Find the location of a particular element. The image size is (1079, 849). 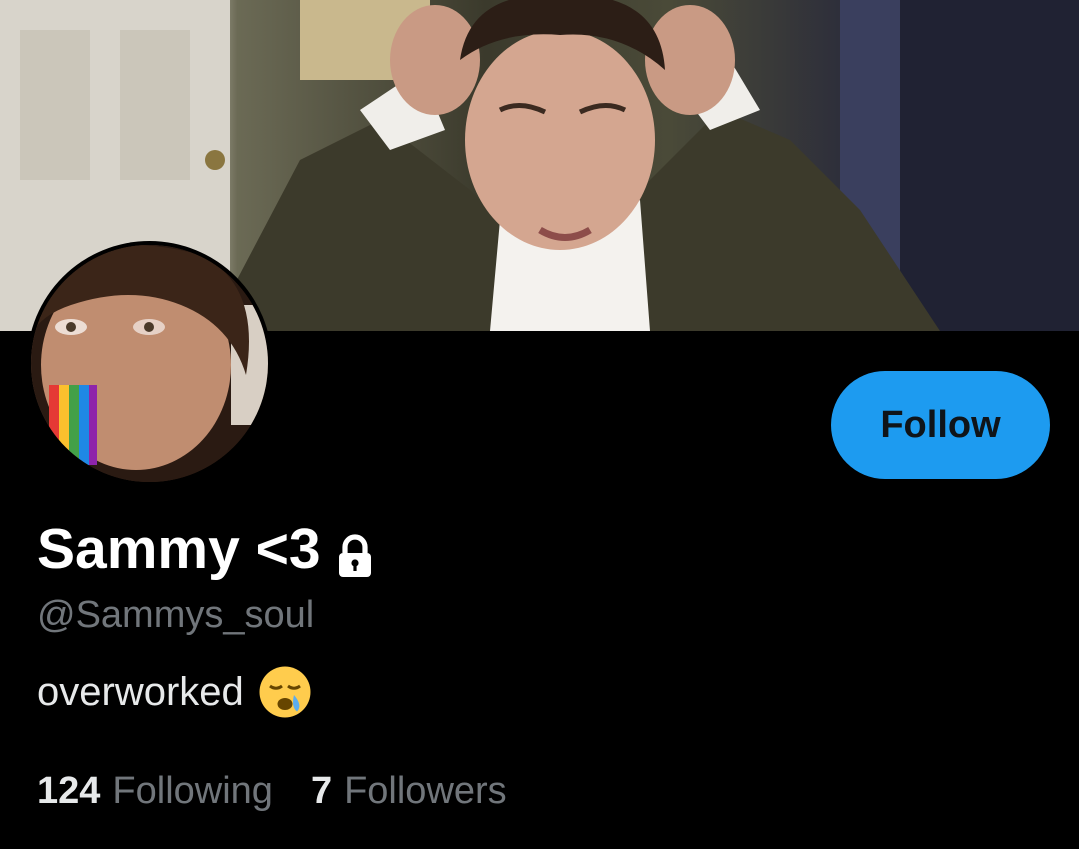

follow-stats: 124 Following 7 Followers is located at coordinates (272, 791).